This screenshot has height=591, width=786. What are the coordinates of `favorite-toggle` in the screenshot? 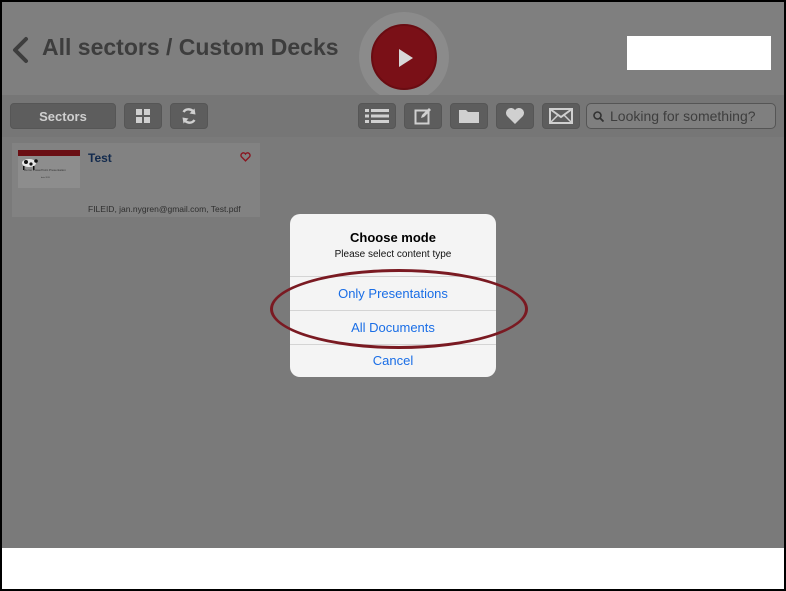 It's located at (245, 158).